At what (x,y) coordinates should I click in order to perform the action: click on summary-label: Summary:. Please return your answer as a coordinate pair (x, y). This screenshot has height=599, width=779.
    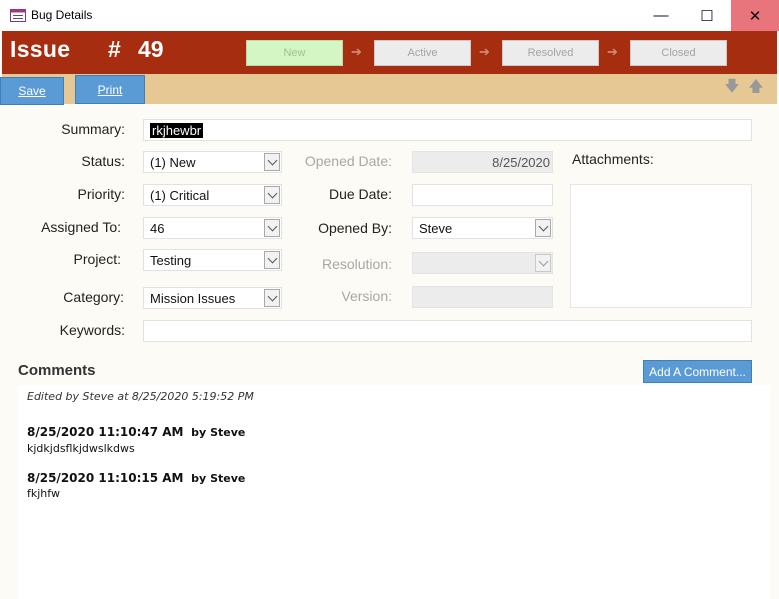
    Looking at the image, I should click on (93, 129).